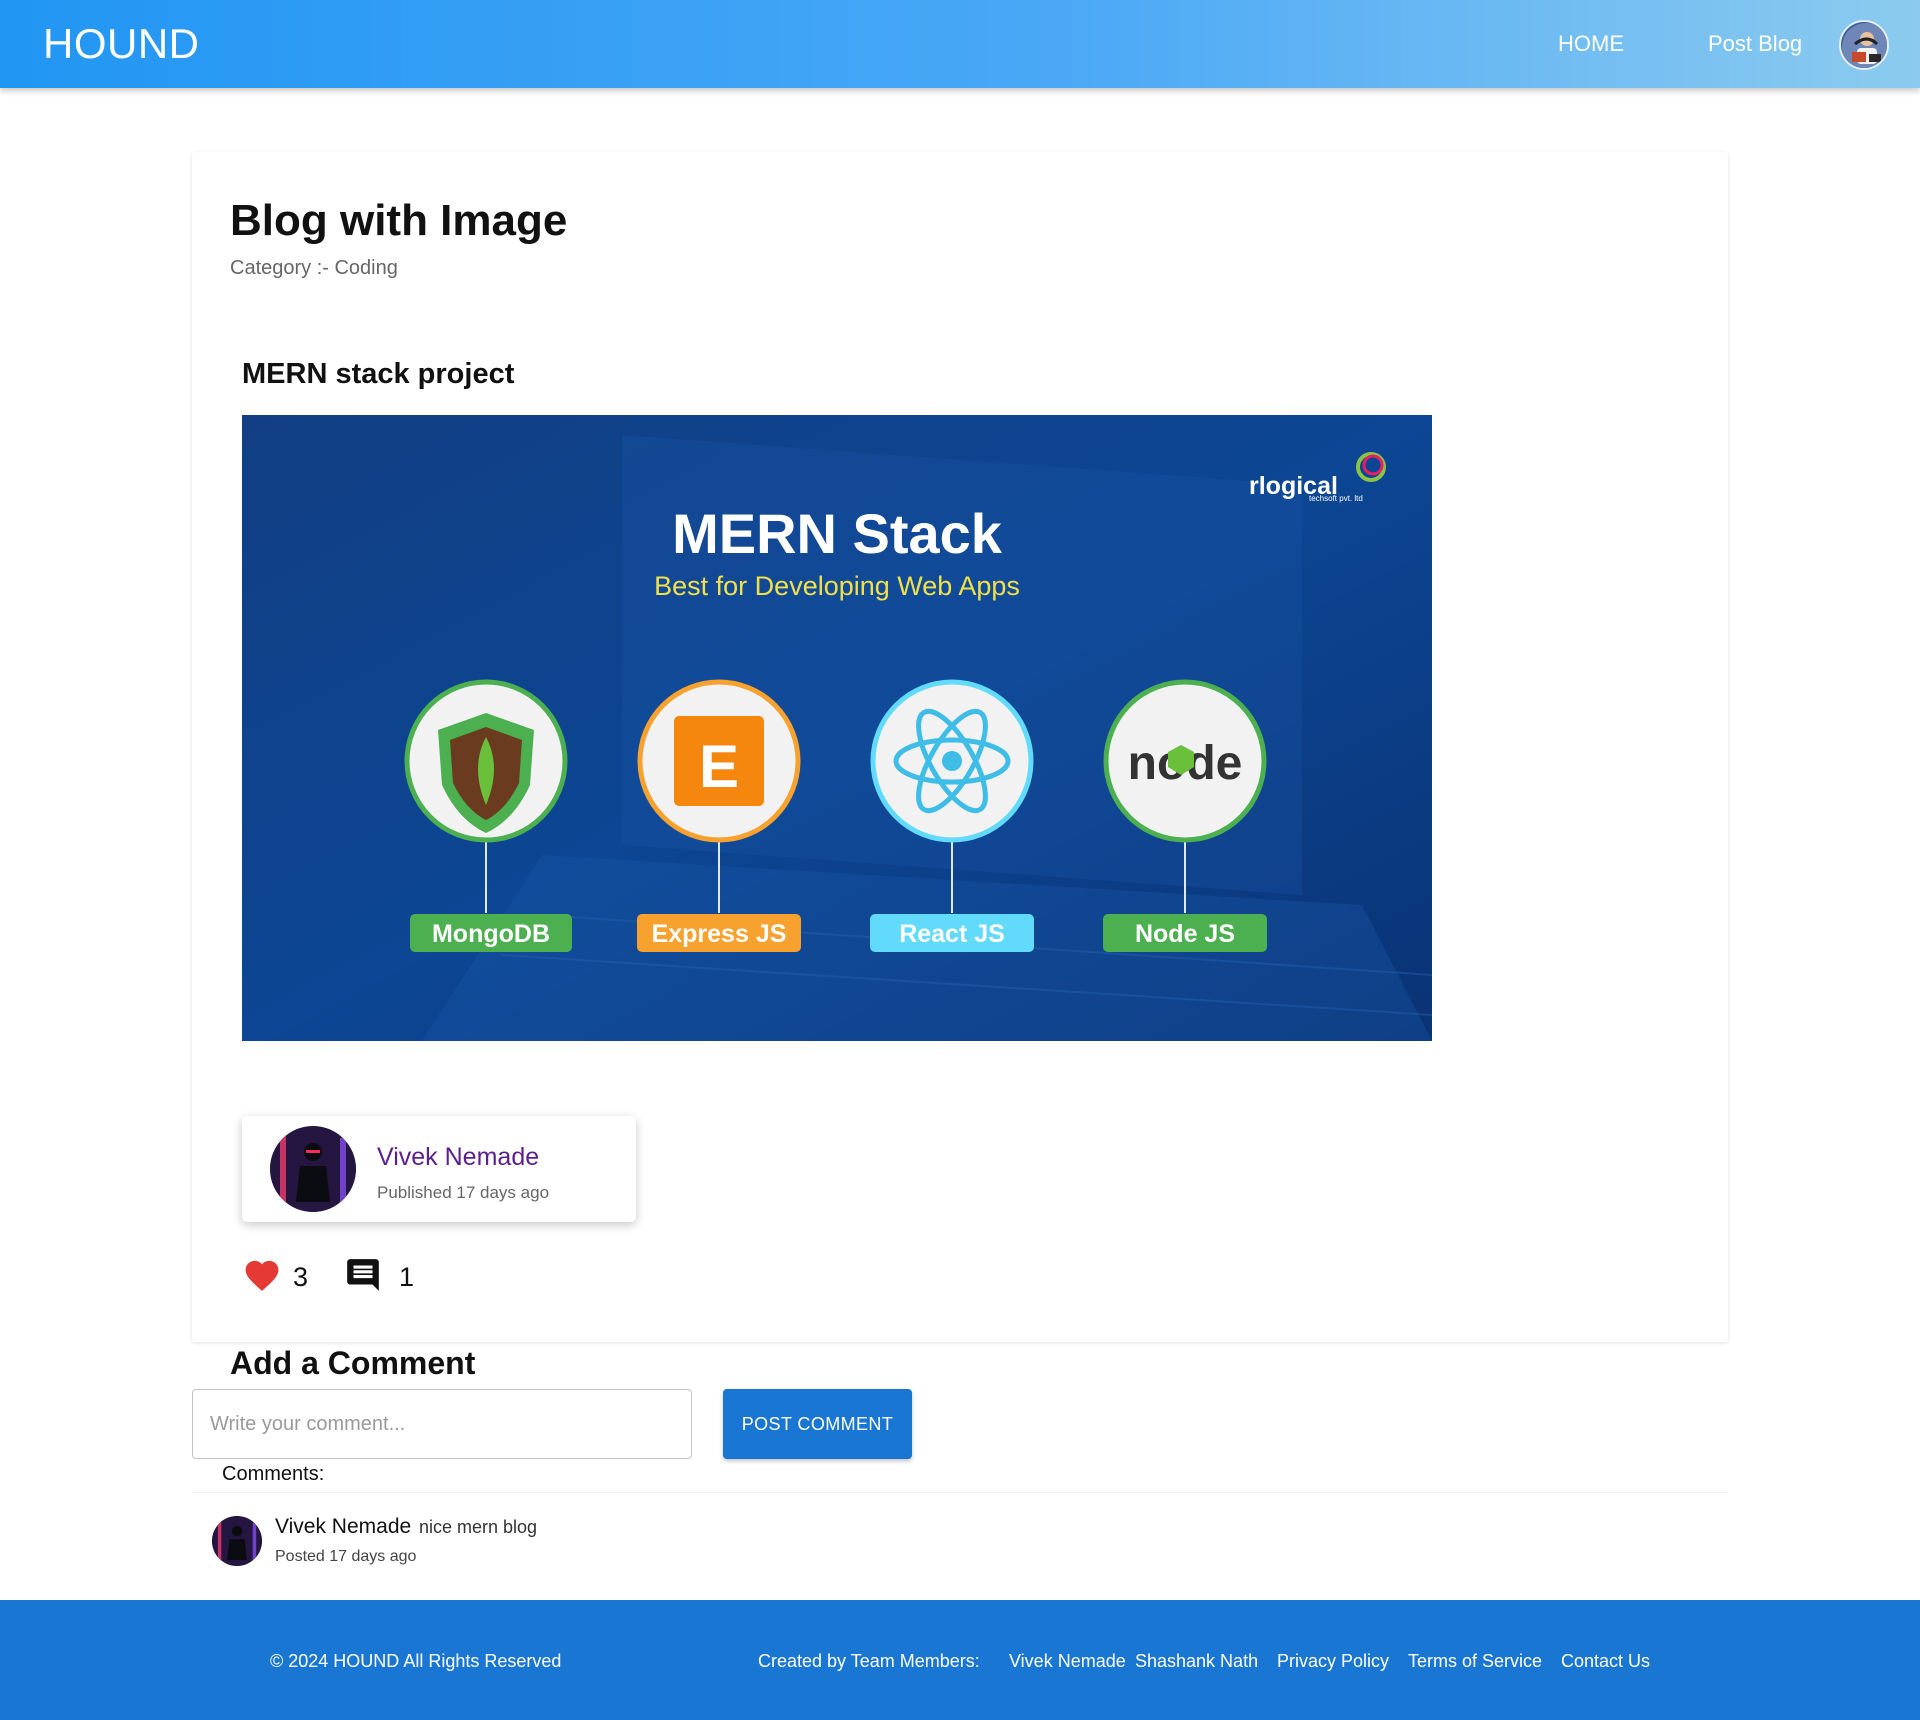 Image resolution: width=1920 pixels, height=1720 pixels. I want to click on like-count: 3, so click(301, 1277).